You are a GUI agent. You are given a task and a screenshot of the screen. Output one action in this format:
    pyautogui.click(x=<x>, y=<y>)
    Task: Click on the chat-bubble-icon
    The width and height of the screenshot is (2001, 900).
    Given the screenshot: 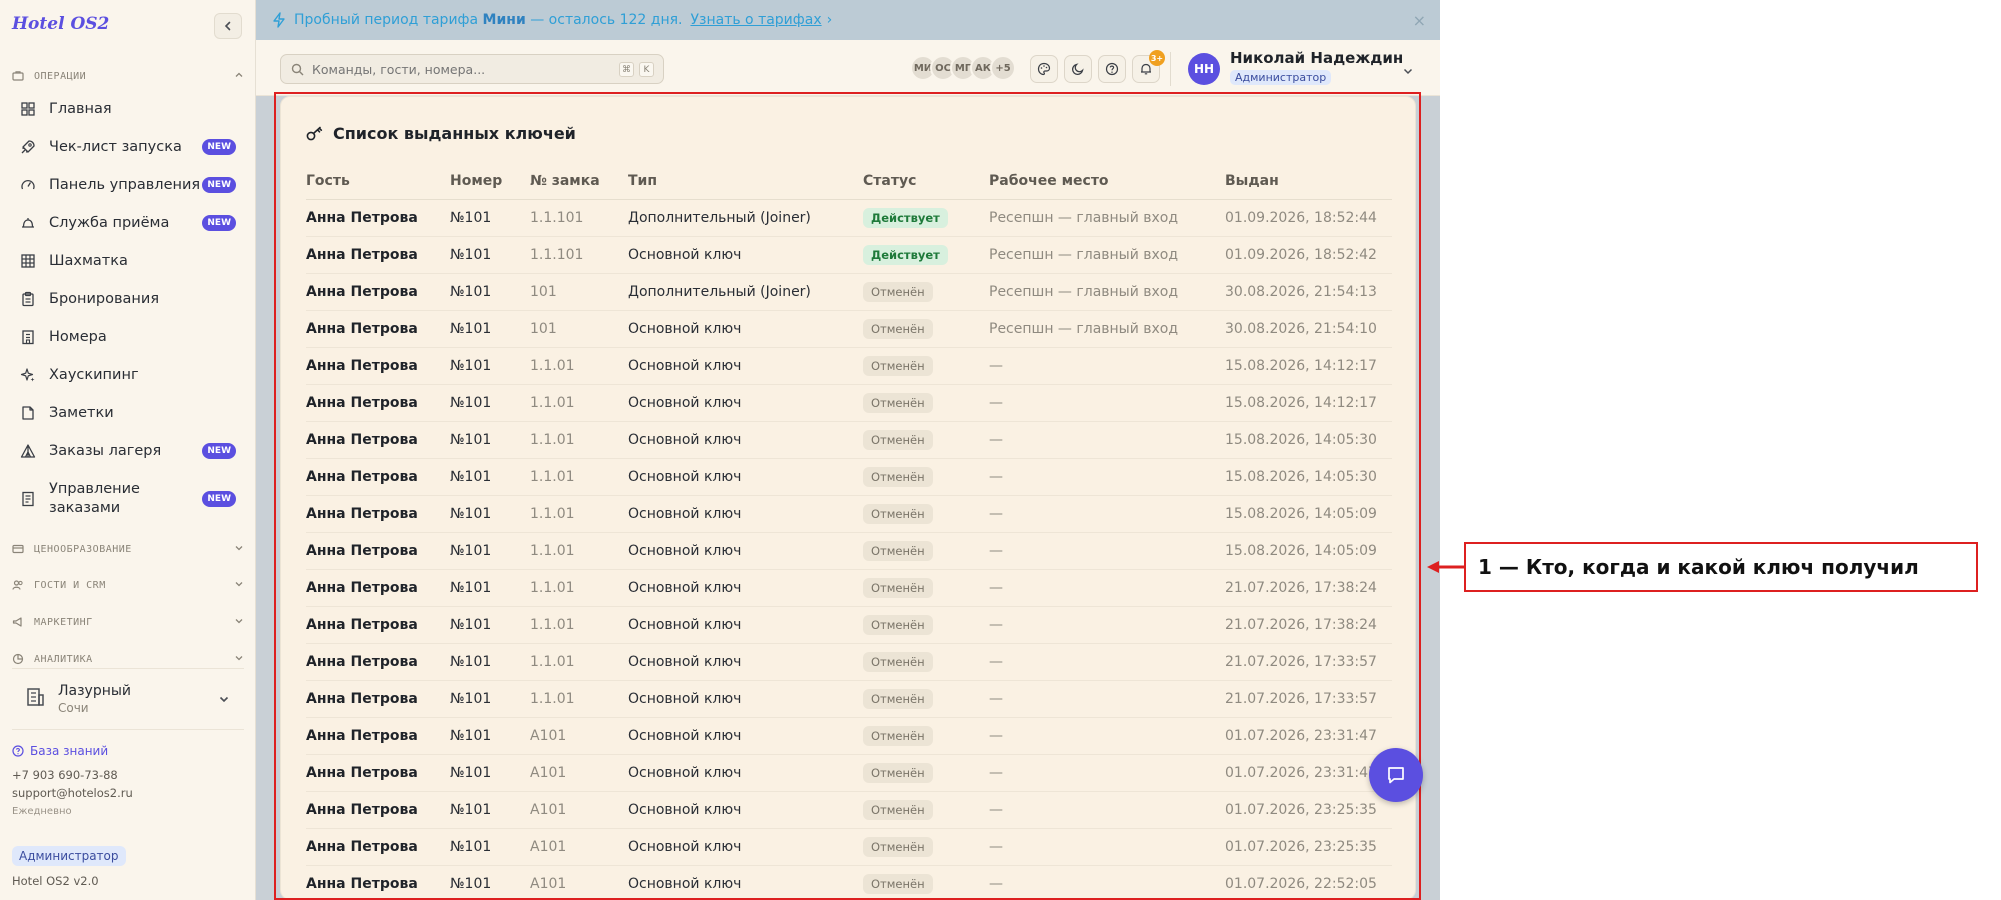 What is the action you would take?
    pyautogui.click(x=1396, y=775)
    